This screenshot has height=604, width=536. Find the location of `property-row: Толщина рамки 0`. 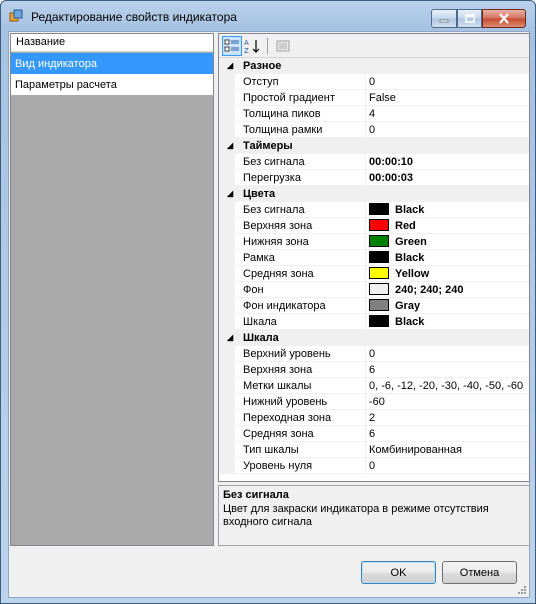

property-row: Толщина рамки 0 is located at coordinates (374, 130).